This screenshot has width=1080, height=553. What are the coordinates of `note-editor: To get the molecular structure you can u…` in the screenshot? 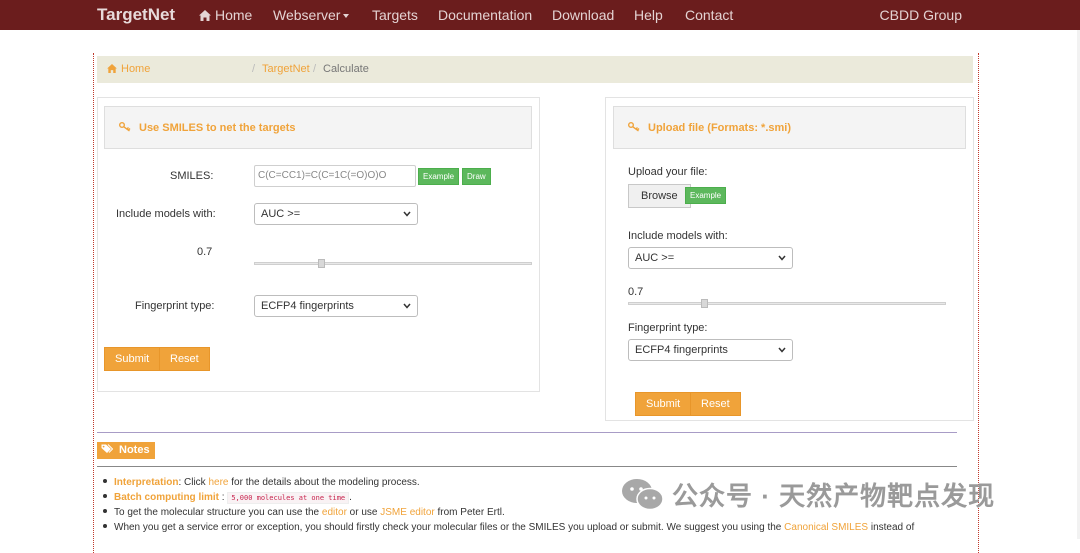 It's located at (304, 512).